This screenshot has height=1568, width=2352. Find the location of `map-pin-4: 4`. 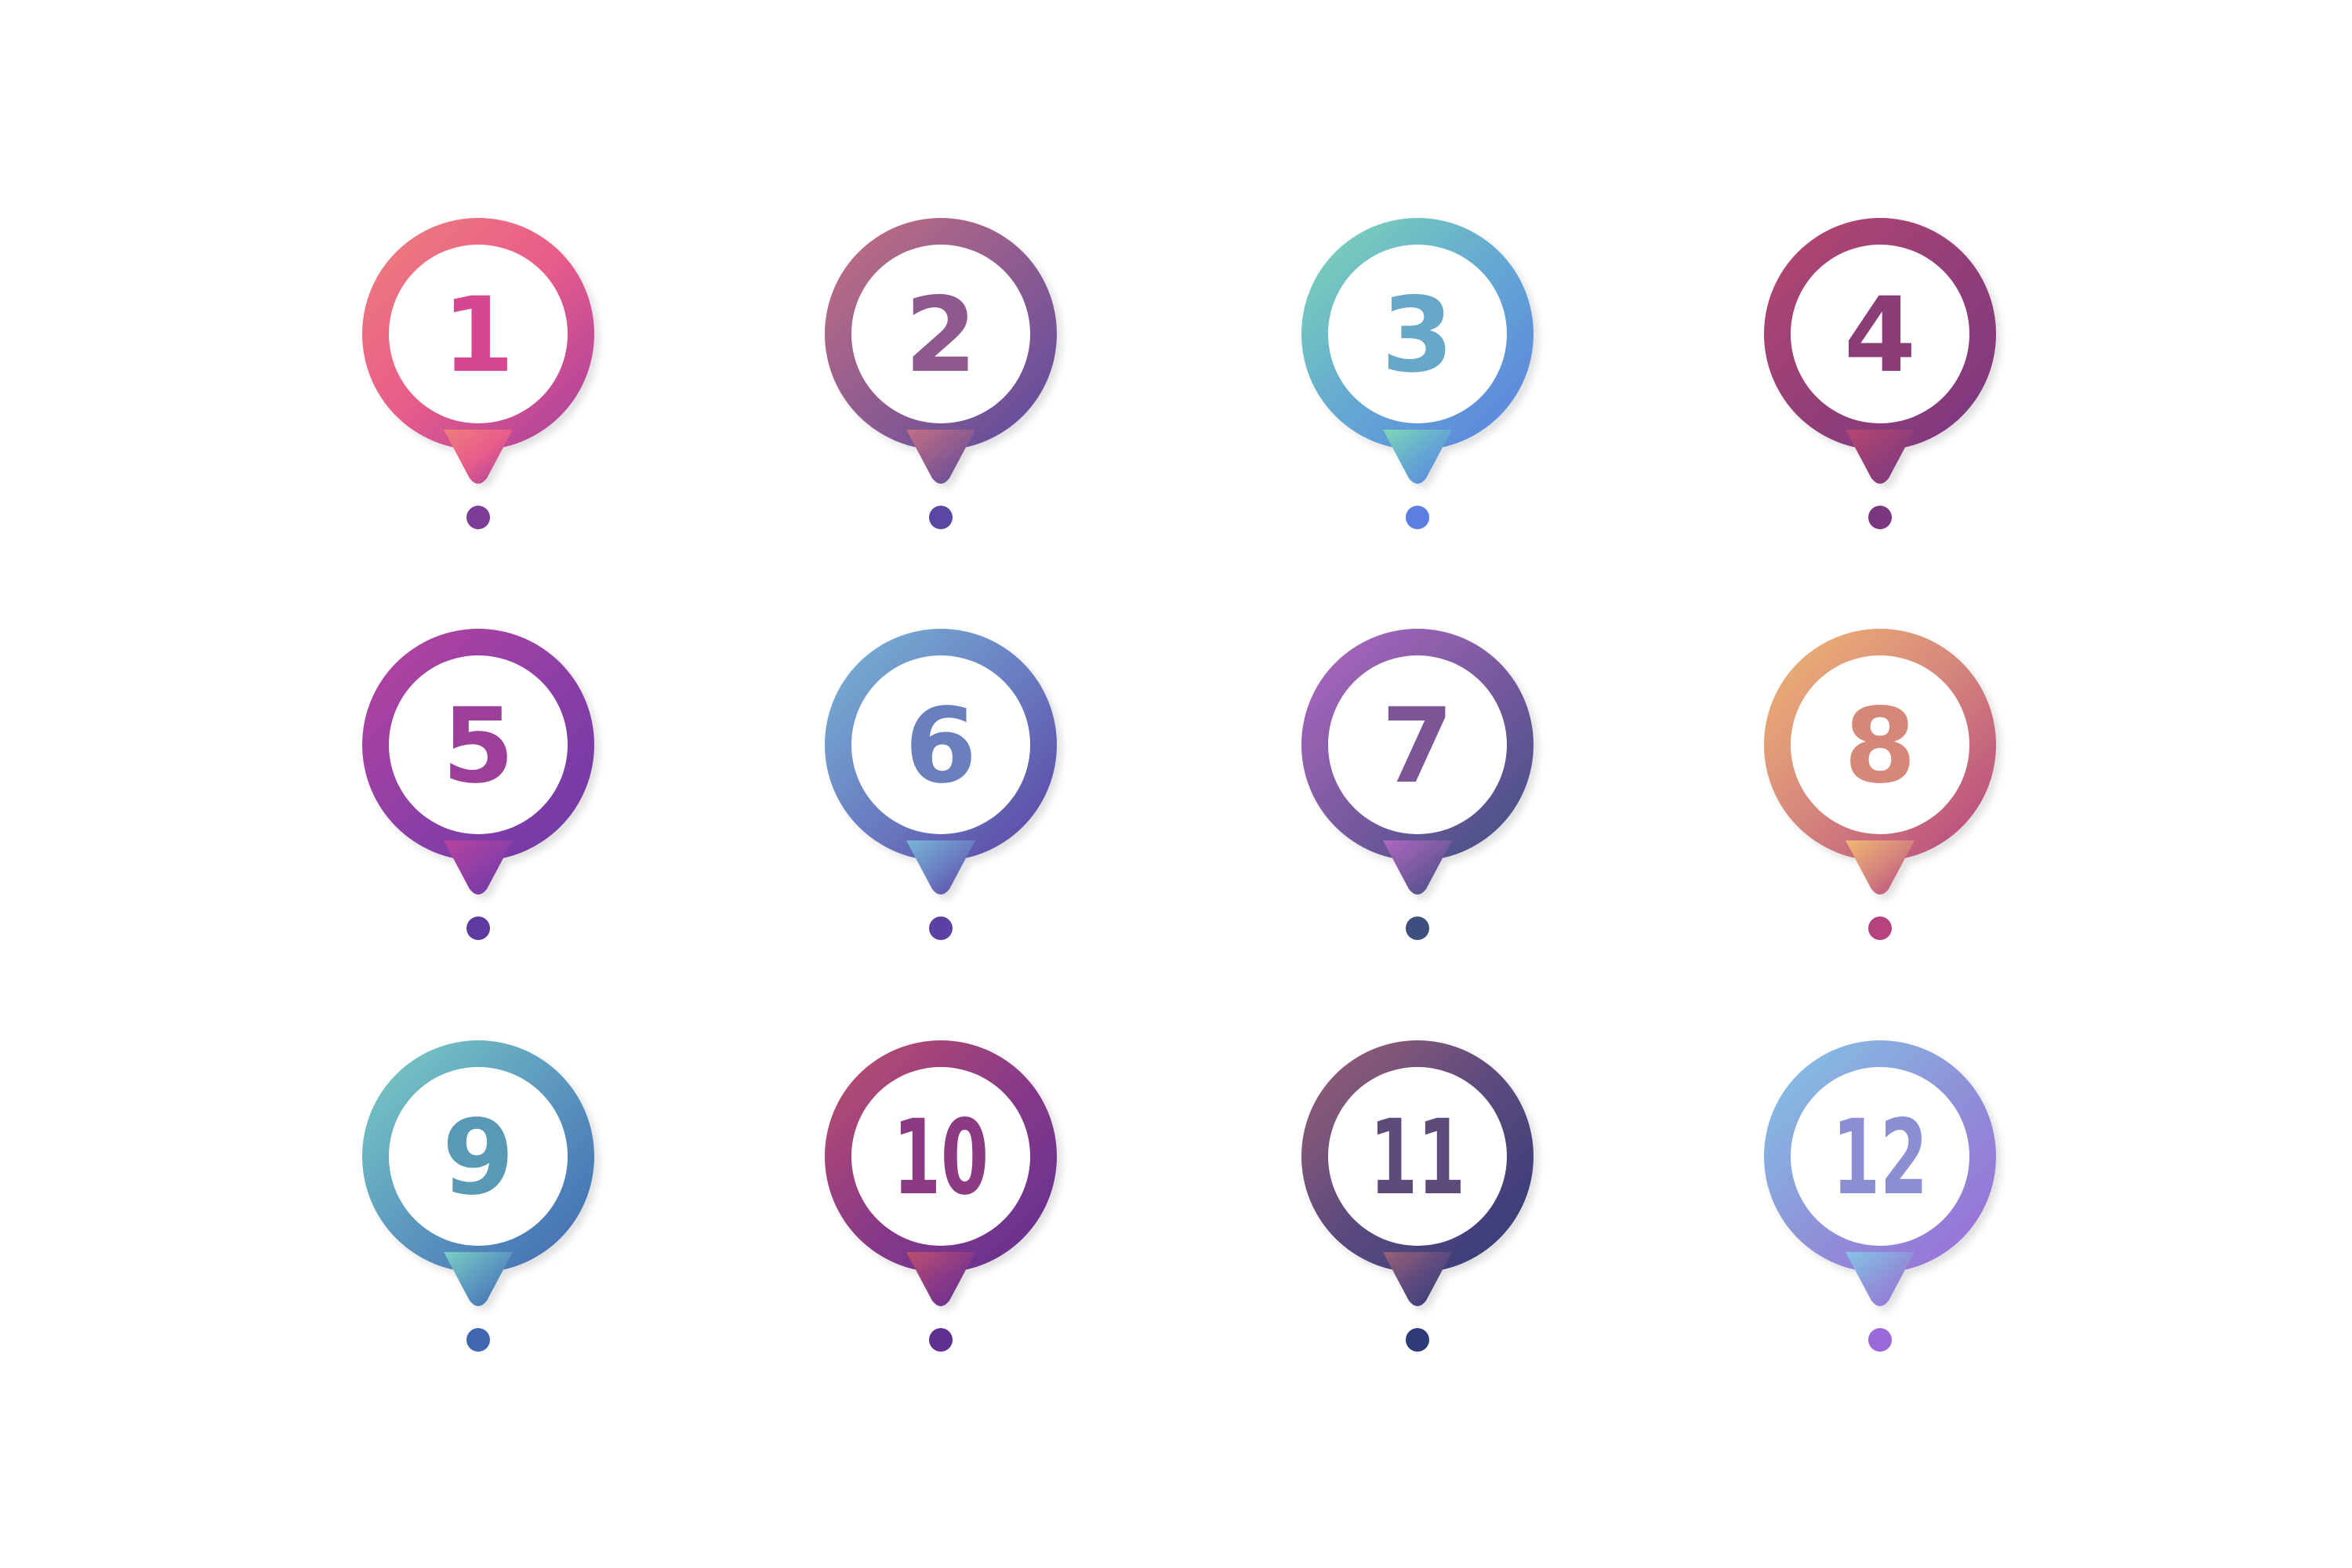

map-pin-4: 4 is located at coordinates (1880, 373).